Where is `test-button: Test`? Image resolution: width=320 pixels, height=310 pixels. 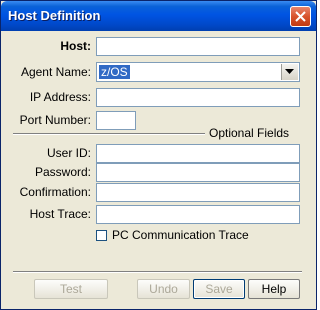
test-button: Test is located at coordinates (71, 289).